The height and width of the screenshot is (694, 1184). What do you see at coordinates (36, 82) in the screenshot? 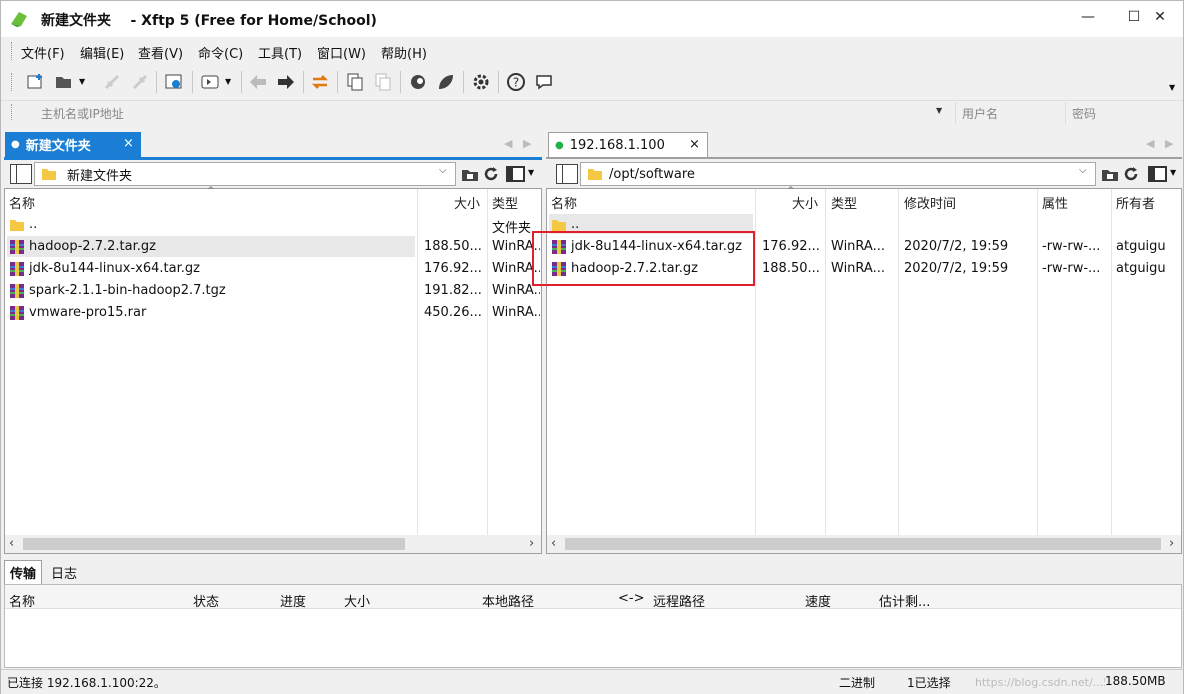
I see `new-session-button` at bounding box center [36, 82].